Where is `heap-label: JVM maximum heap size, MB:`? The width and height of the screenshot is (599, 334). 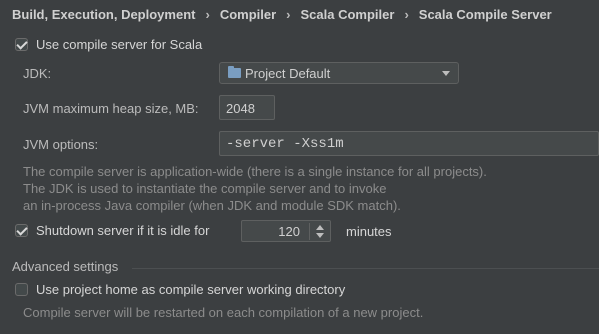 heap-label: JVM maximum heap size, MB: is located at coordinates (111, 108).